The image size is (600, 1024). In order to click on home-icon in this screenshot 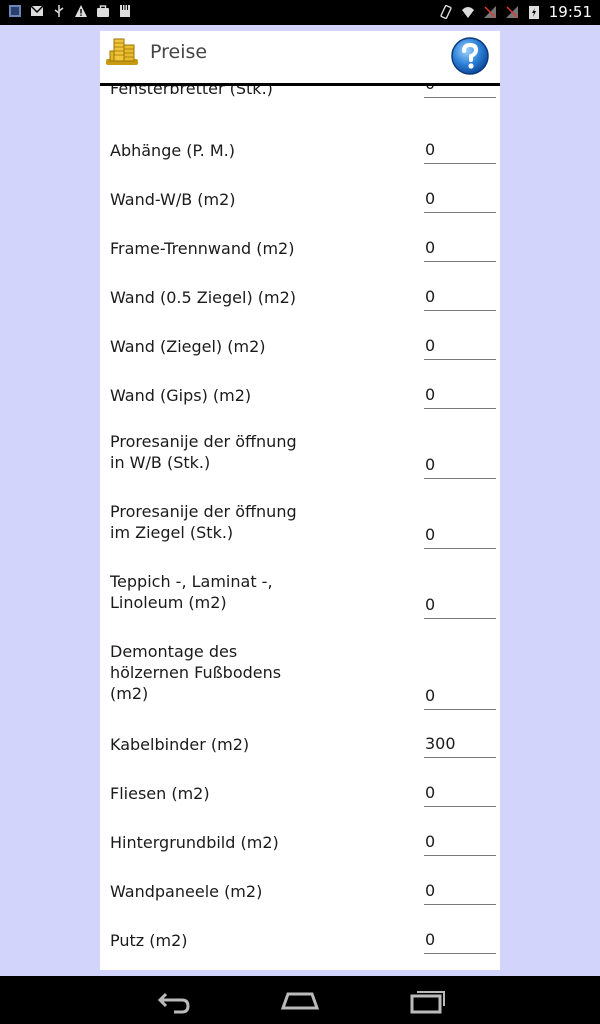, I will do `click(300, 1000)`.